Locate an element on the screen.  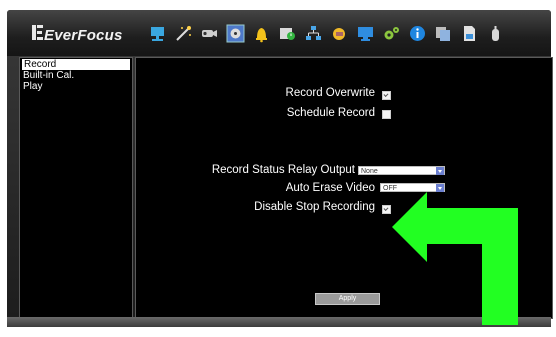
apply-button: Apply is located at coordinates (347, 299).